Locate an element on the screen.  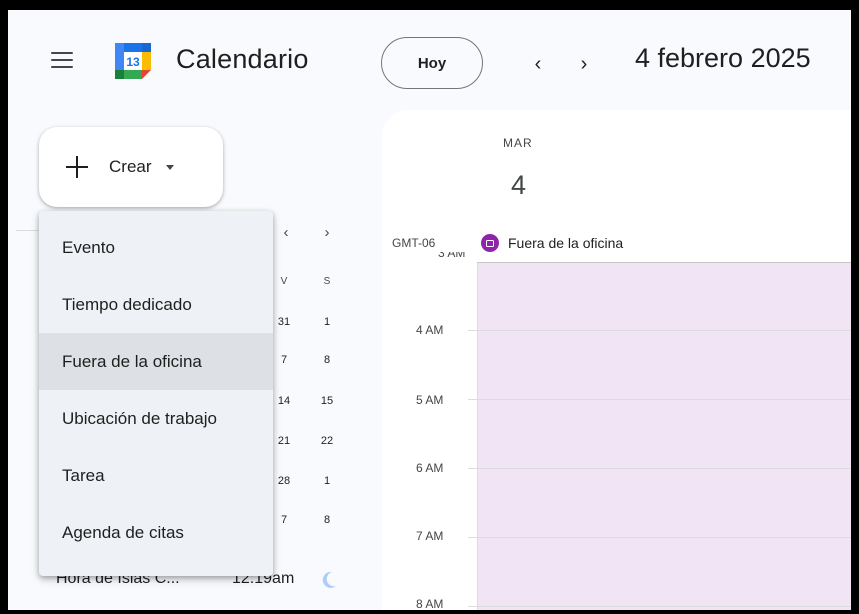
create-label: Crear is located at coordinates (130, 166).